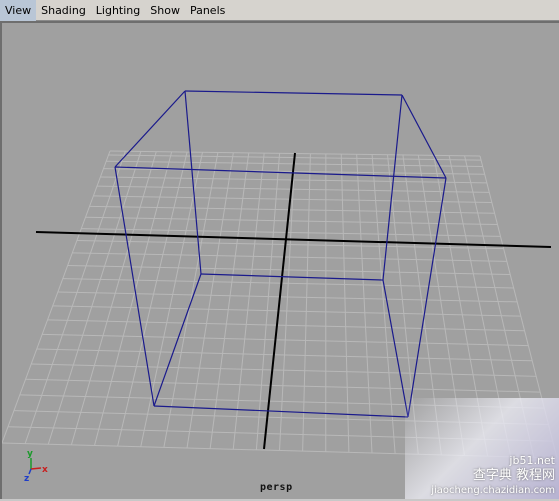 The height and width of the screenshot is (501, 559). What do you see at coordinates (207, 10) in the screenshot?
I see `menu-panels: Panels` at bounding box center [207, 10].